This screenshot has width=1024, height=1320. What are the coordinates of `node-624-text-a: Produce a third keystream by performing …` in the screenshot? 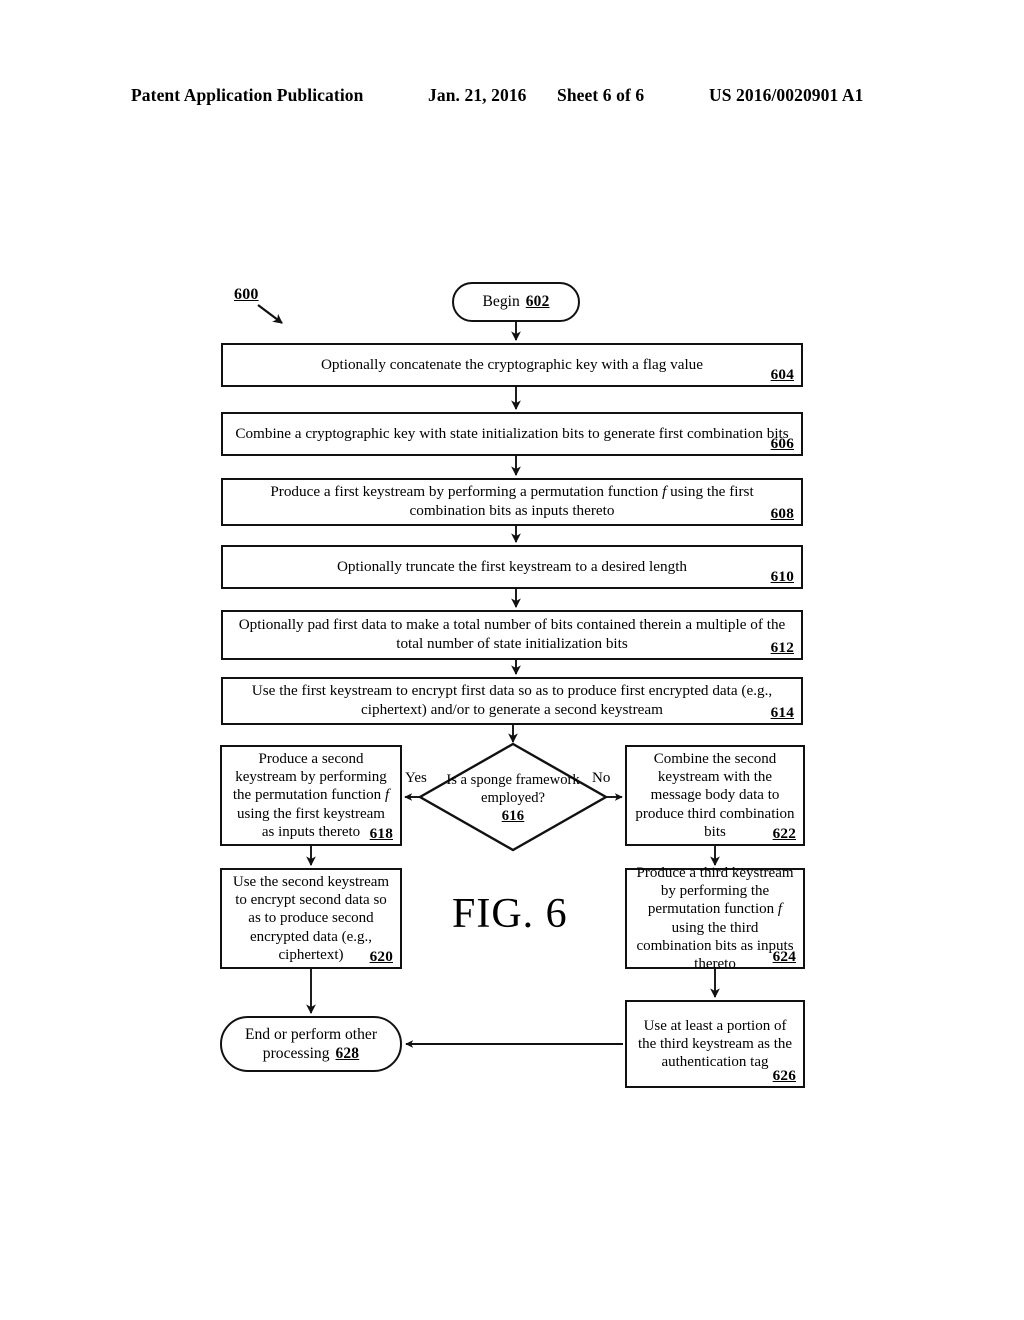 It's located at (715, 891).